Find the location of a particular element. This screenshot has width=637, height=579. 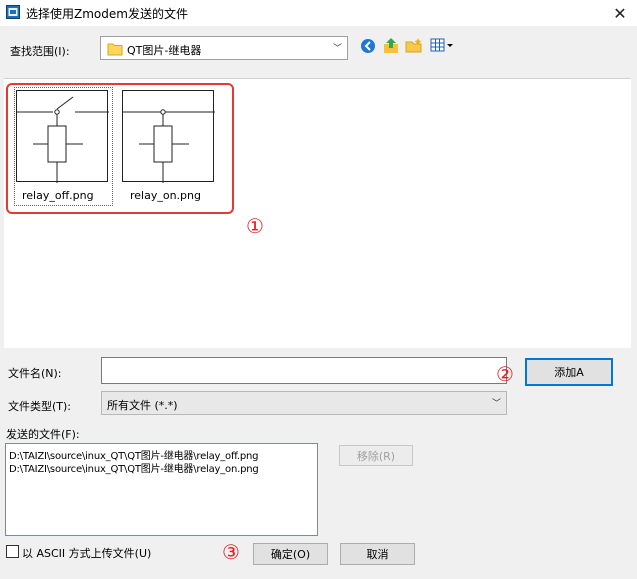

sent-files-label: 发送的文件(F): is located at coordinates (43, 434).